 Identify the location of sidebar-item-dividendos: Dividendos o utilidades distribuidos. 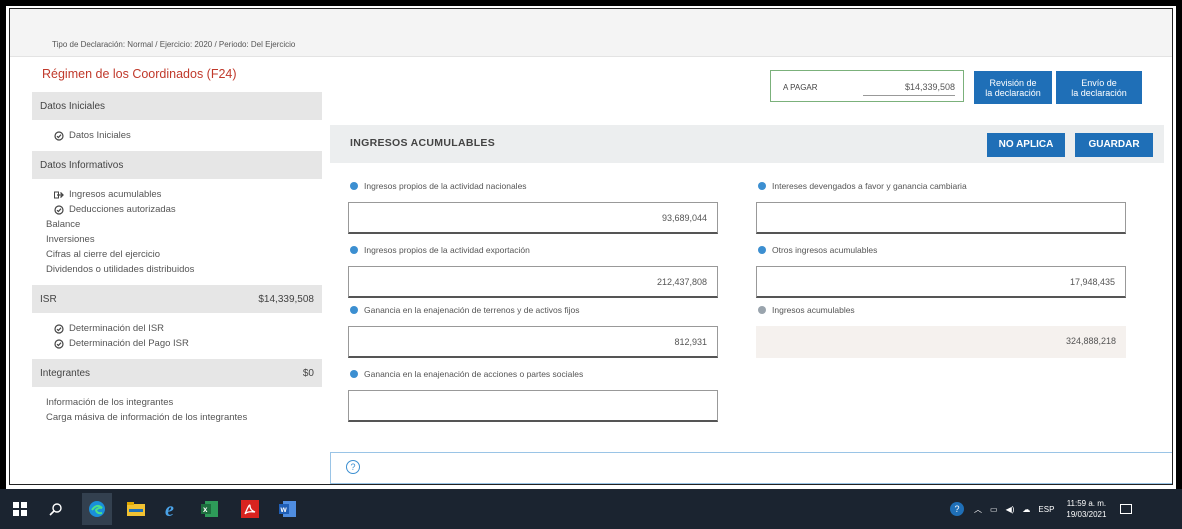
(177, 269).